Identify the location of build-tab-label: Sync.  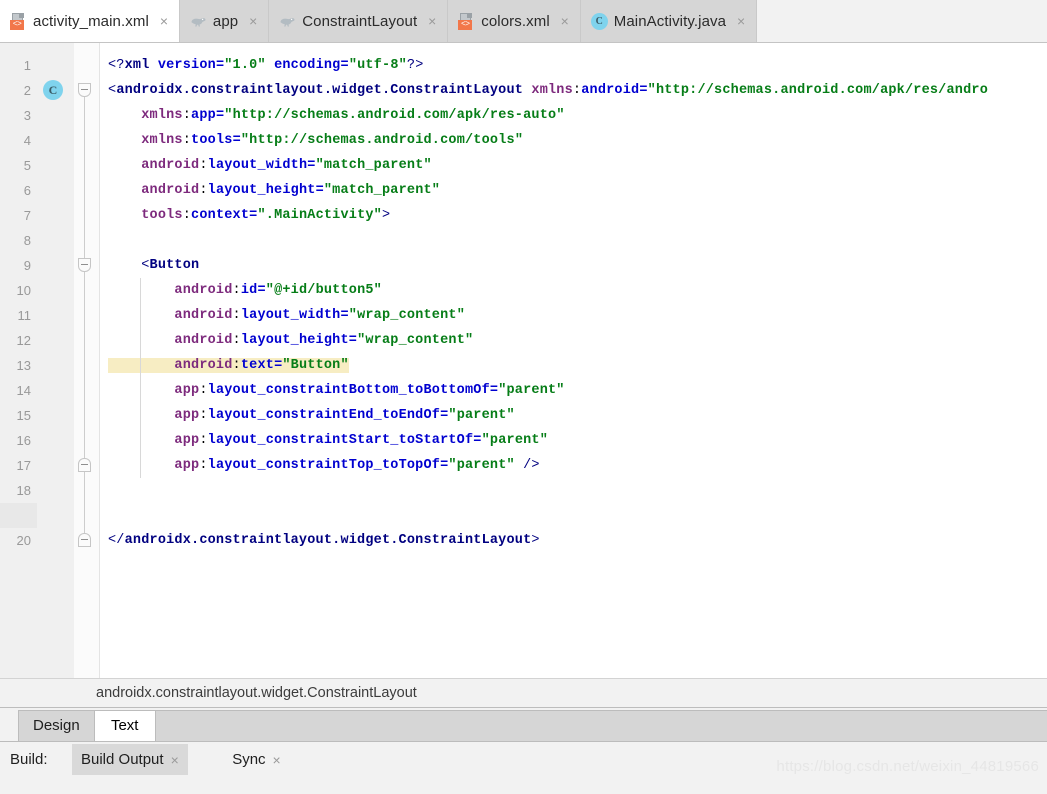
(249, 759).